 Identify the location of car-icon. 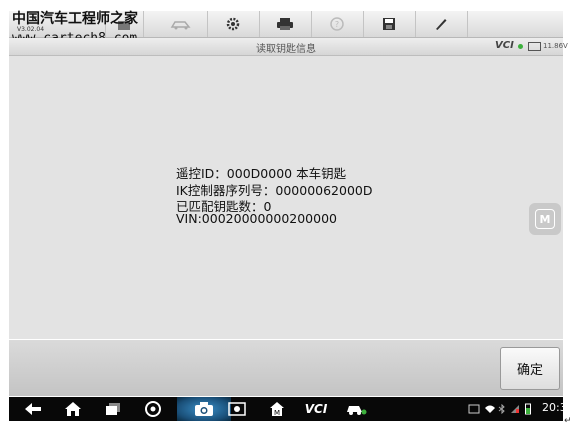
(180, 25).